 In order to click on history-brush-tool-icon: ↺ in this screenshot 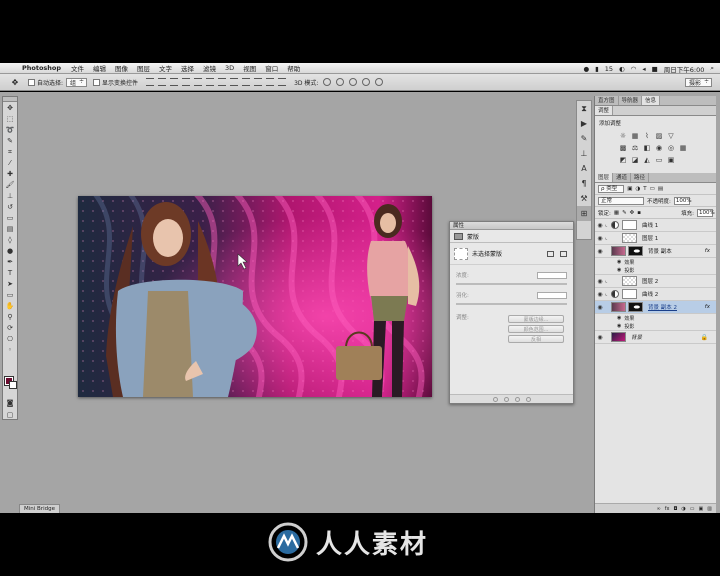, I will do `click(10, 207)`.